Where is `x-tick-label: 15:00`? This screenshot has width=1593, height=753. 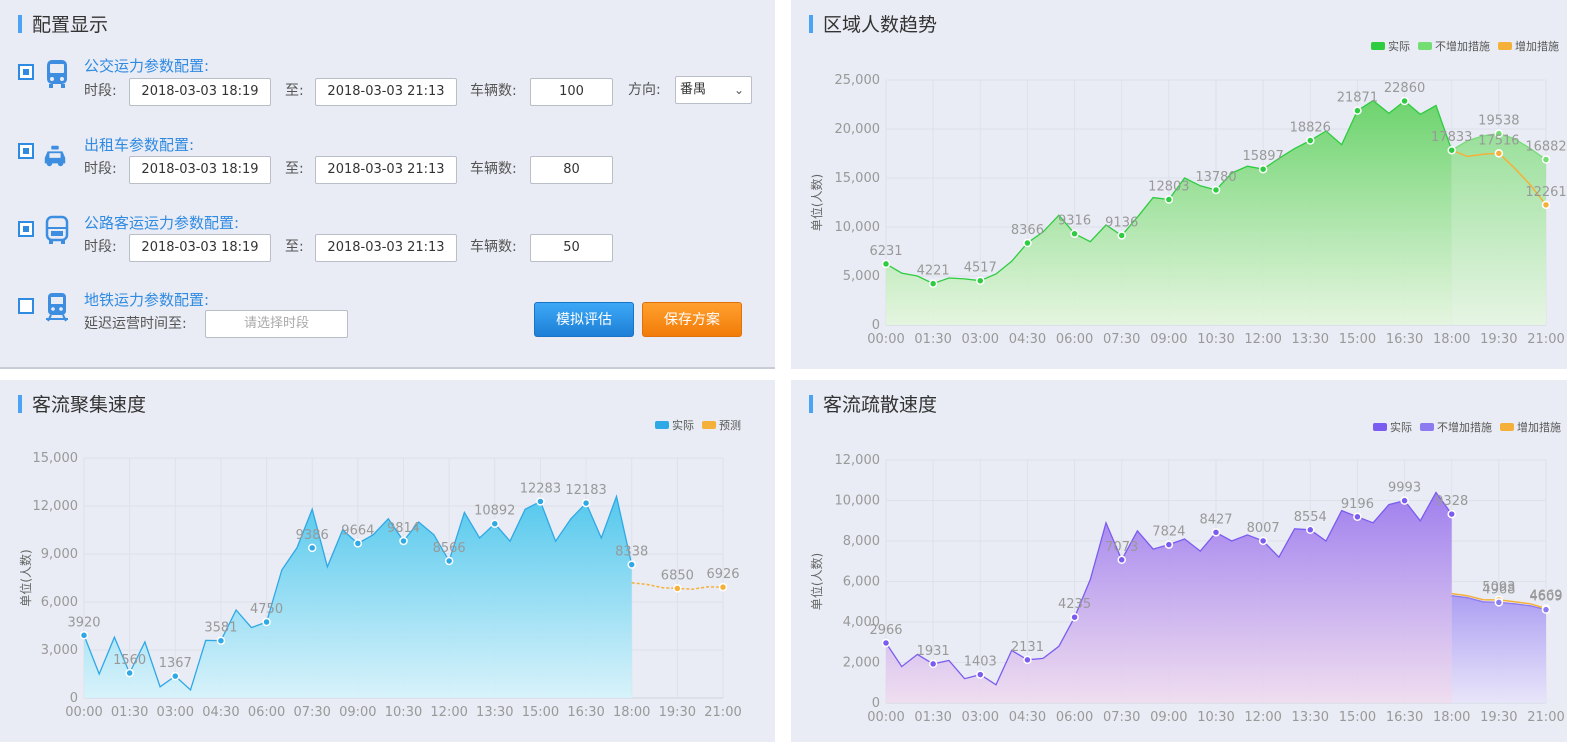
x-tick-label: 15:00 is located at coordinates (1357, 717).